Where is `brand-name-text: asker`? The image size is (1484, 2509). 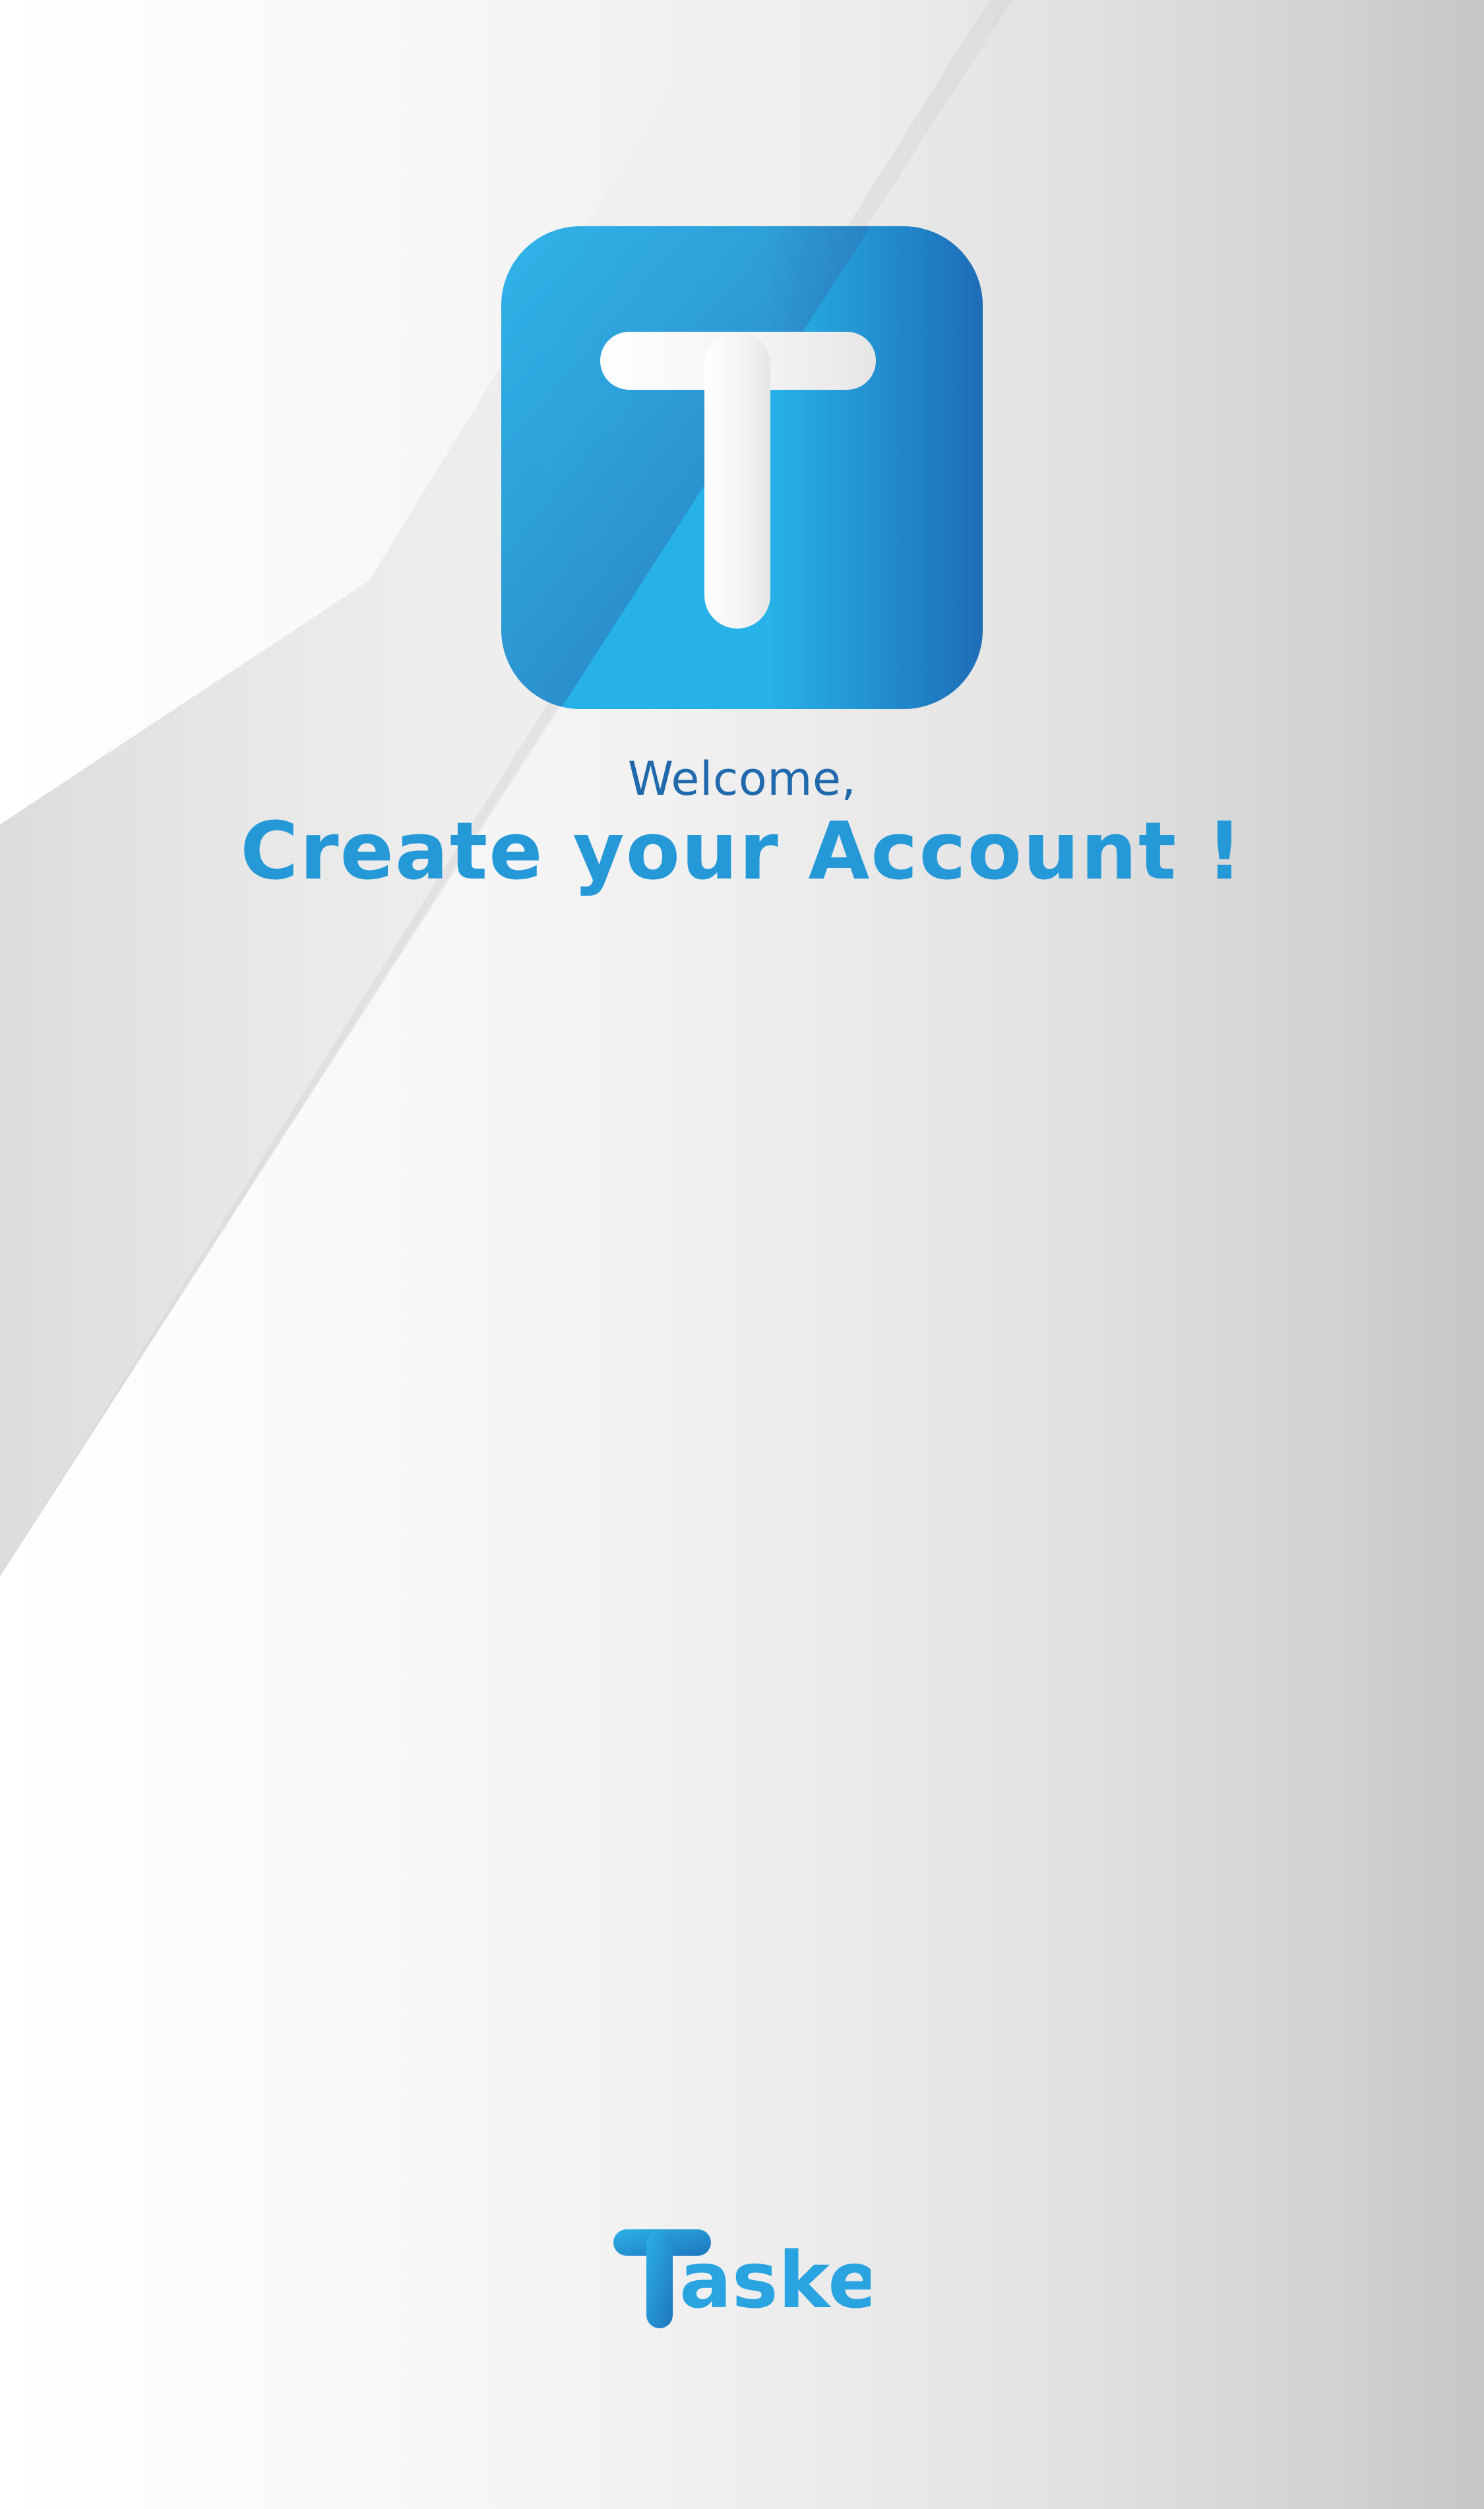 brand-name-text: asker is located at coordinates (775, 2280).